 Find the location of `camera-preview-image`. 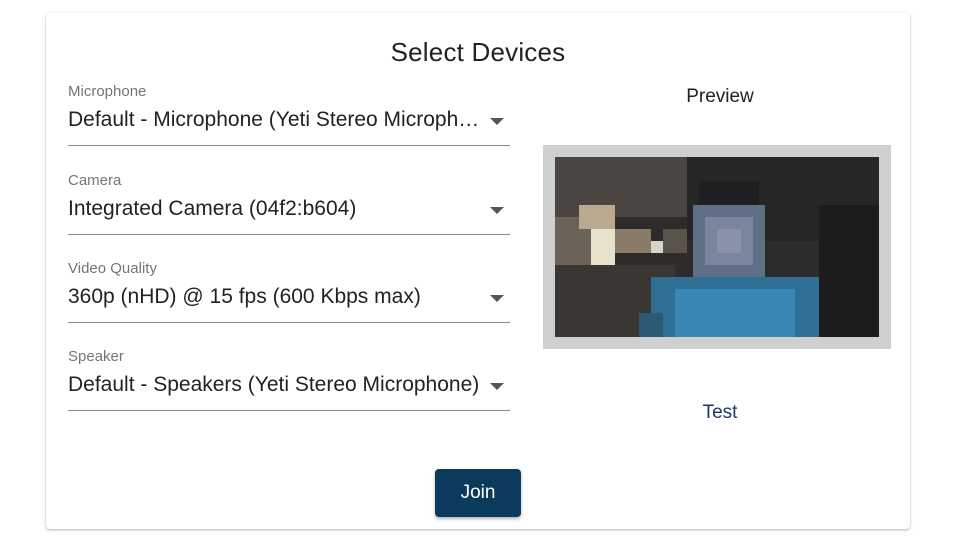

camera-preview-image is located at coordinates (717, 247).